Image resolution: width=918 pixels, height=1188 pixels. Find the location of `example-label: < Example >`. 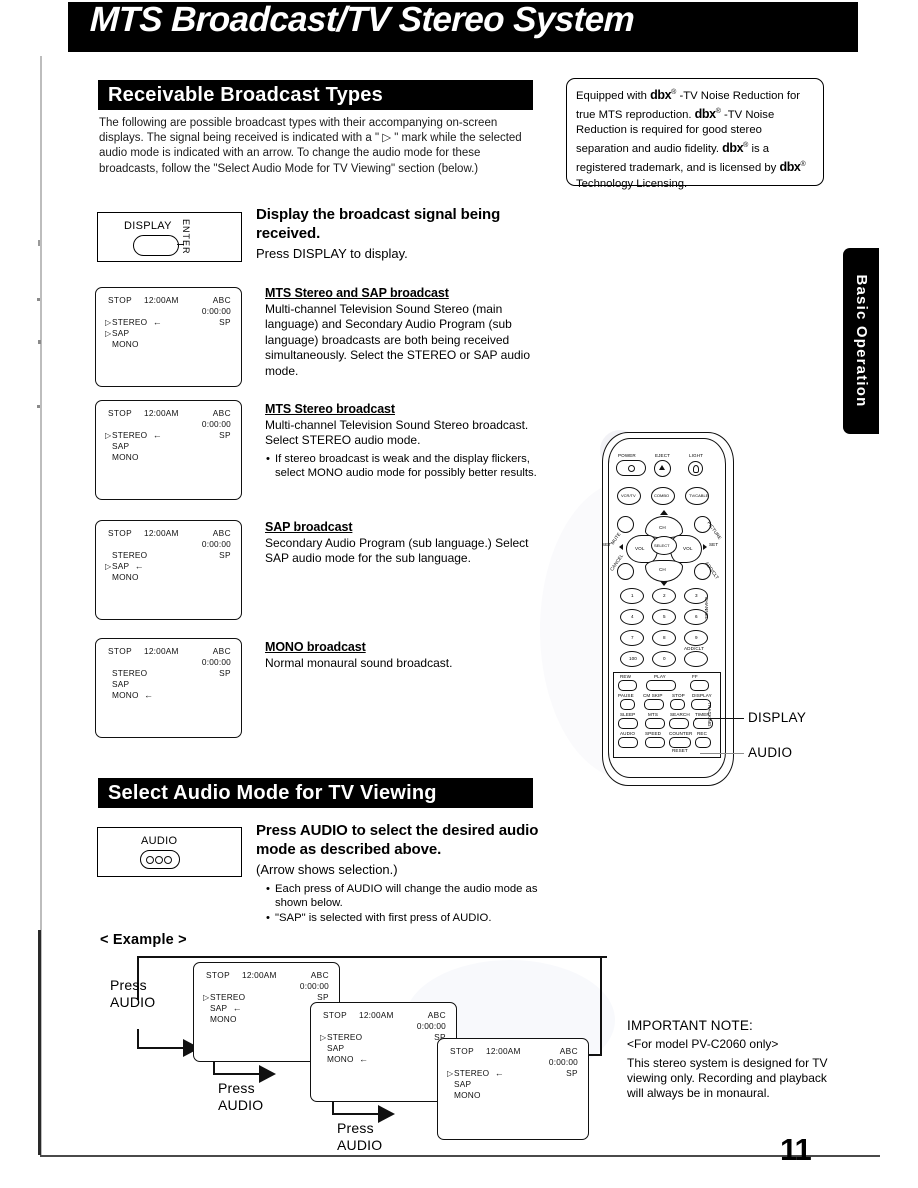

example-label: < Example > is located at coordinates (143, 940).